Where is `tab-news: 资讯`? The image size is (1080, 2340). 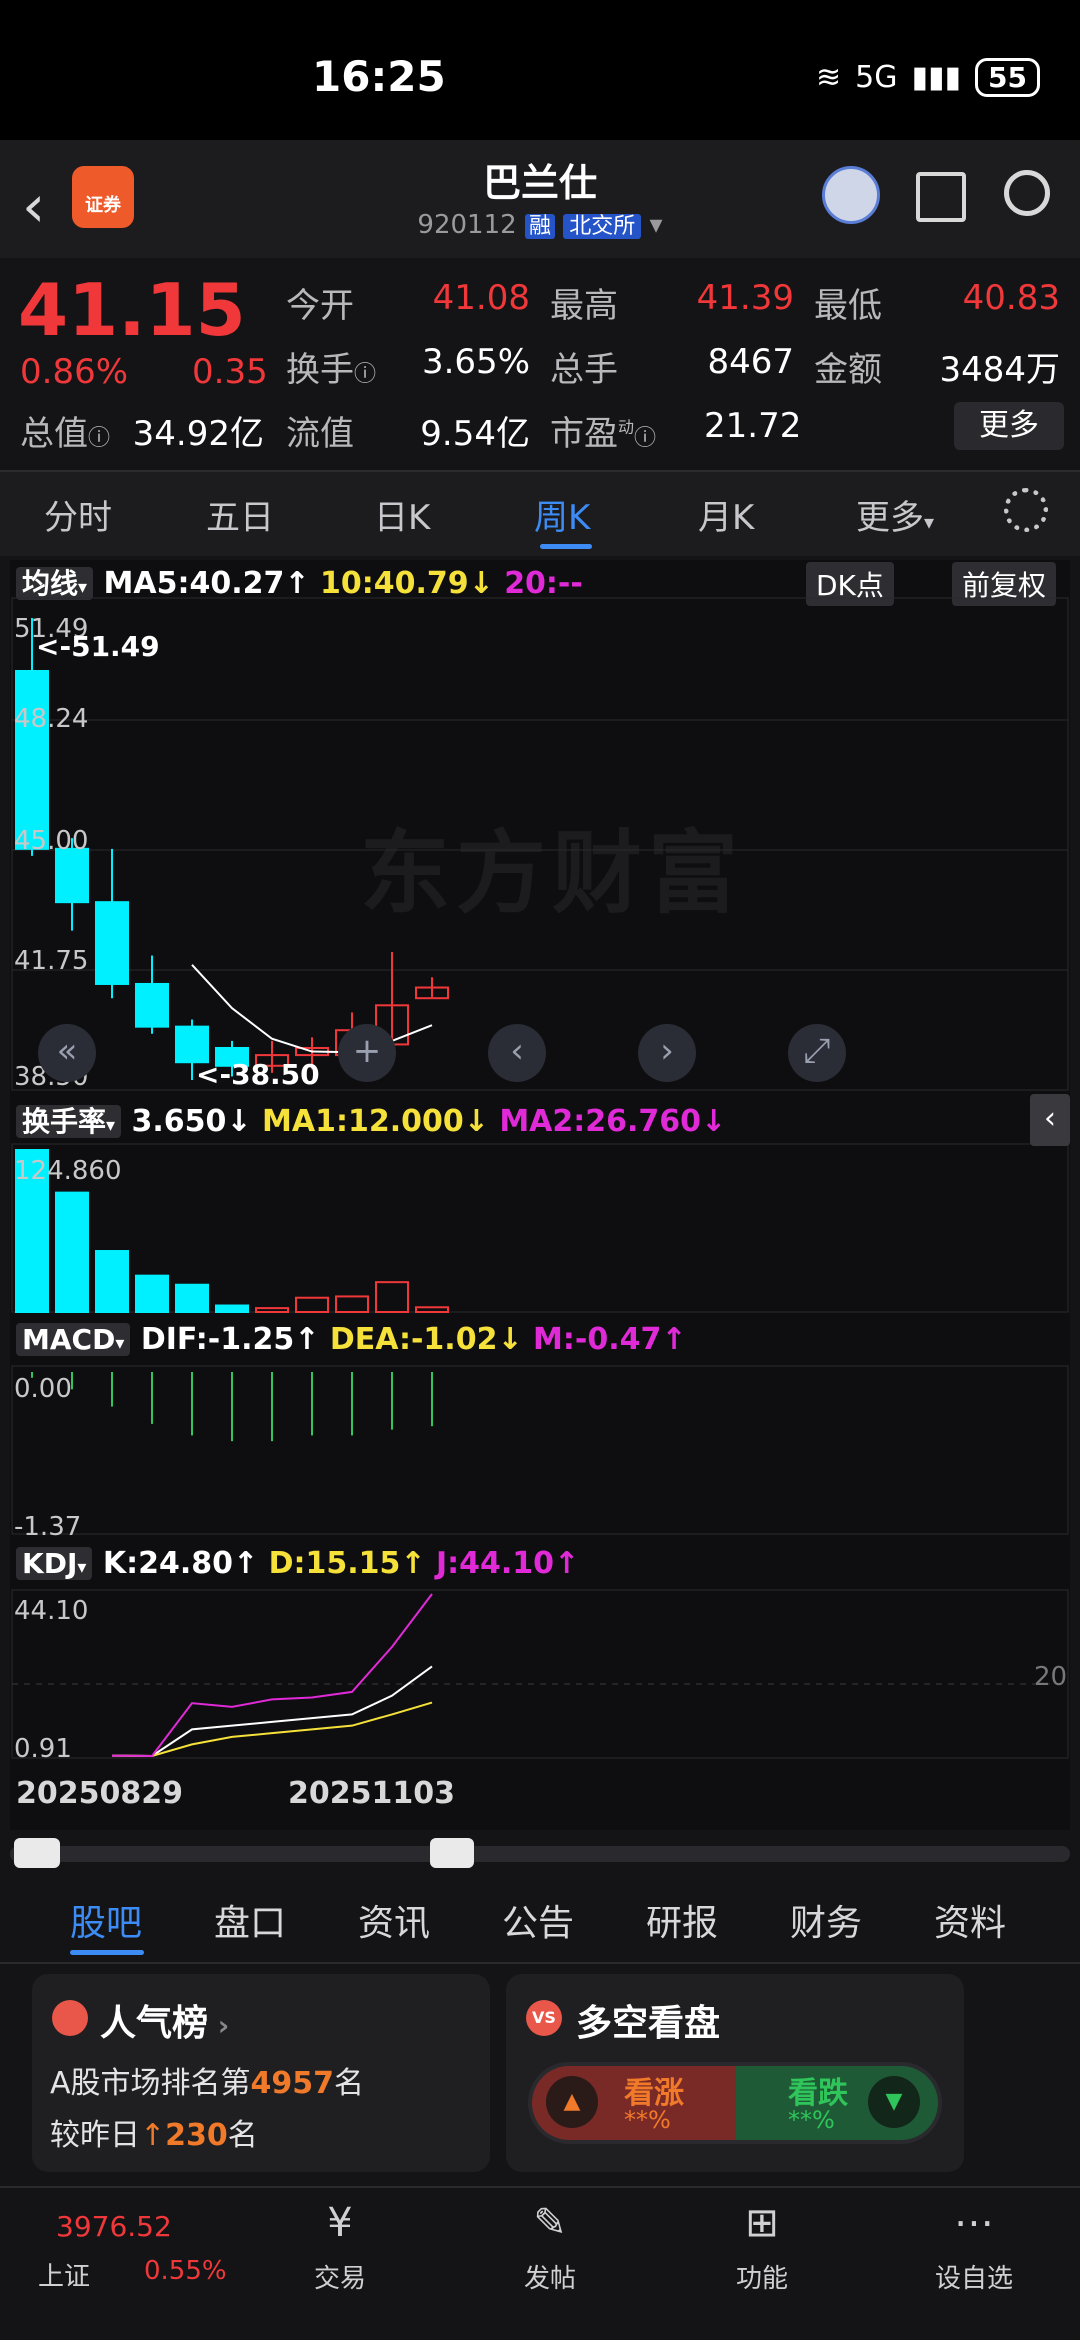 tab-news: 资讯 is located at coordinates (394, 1920).